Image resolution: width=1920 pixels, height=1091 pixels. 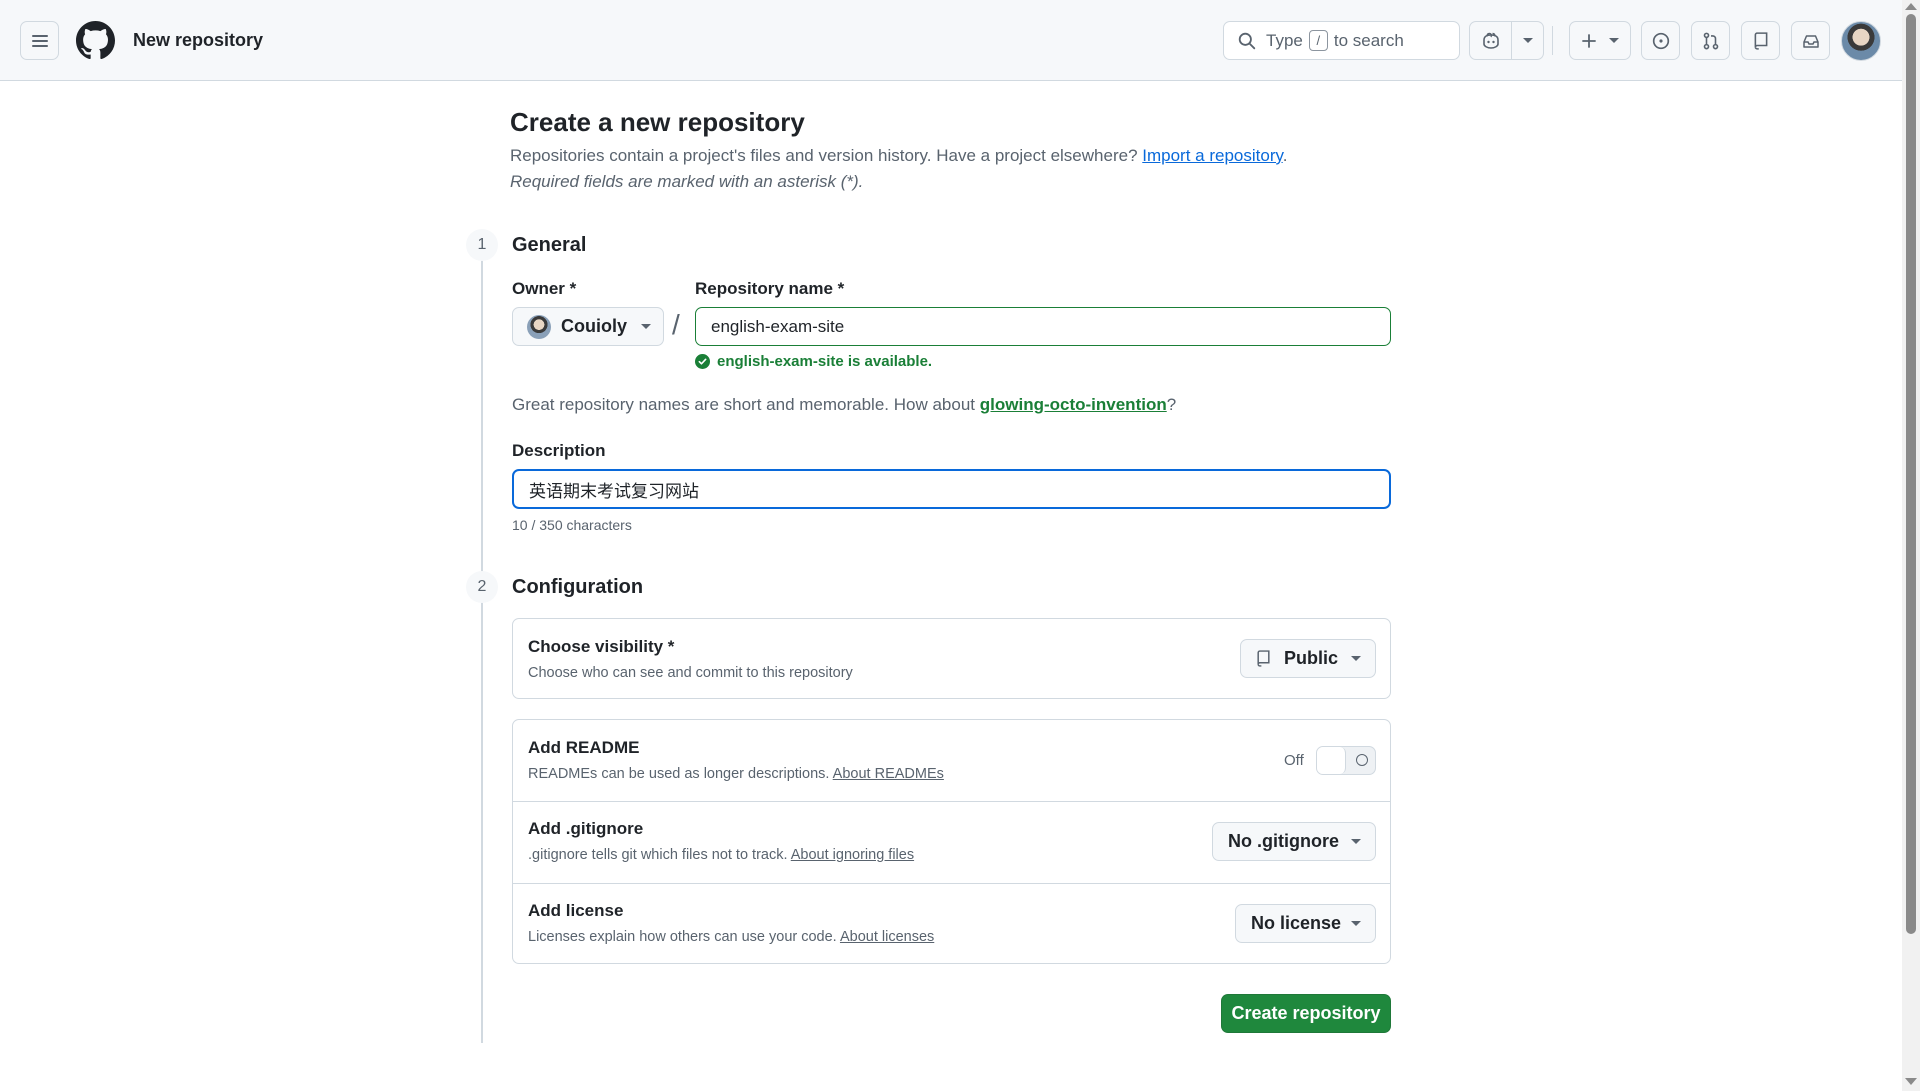 I want to click on gitignore-select: No .gitignore, so click(x=1294, y=841).